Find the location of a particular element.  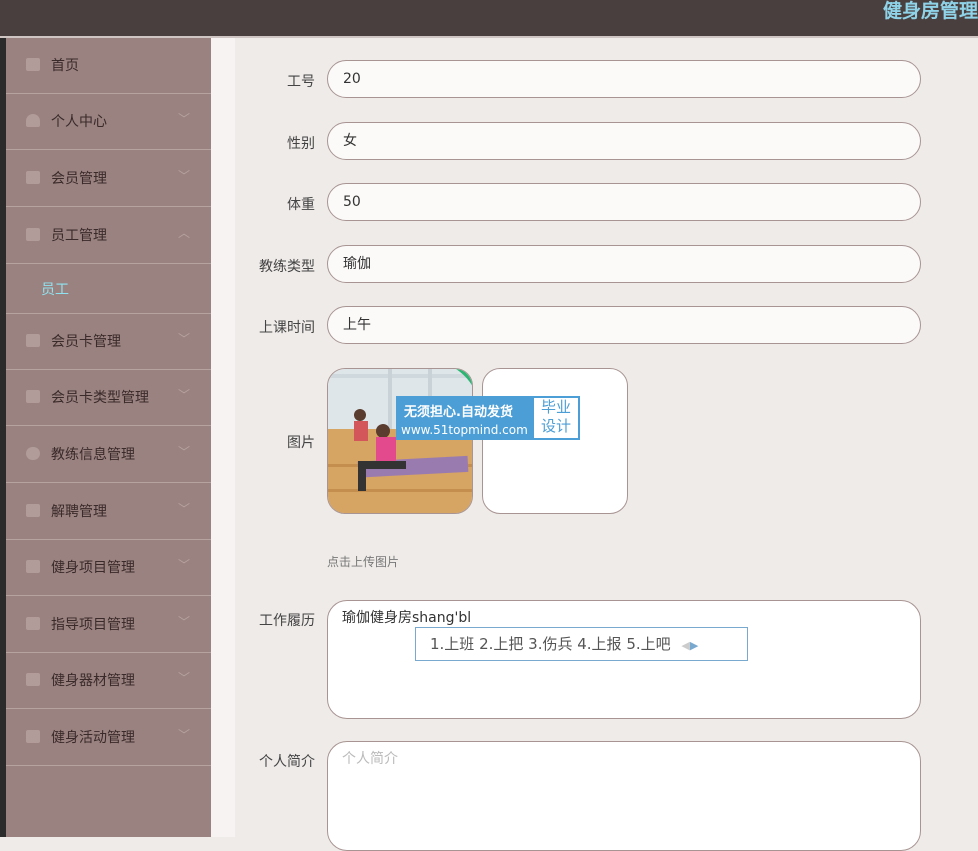

flag-icon is located at coordinates (33, 177).